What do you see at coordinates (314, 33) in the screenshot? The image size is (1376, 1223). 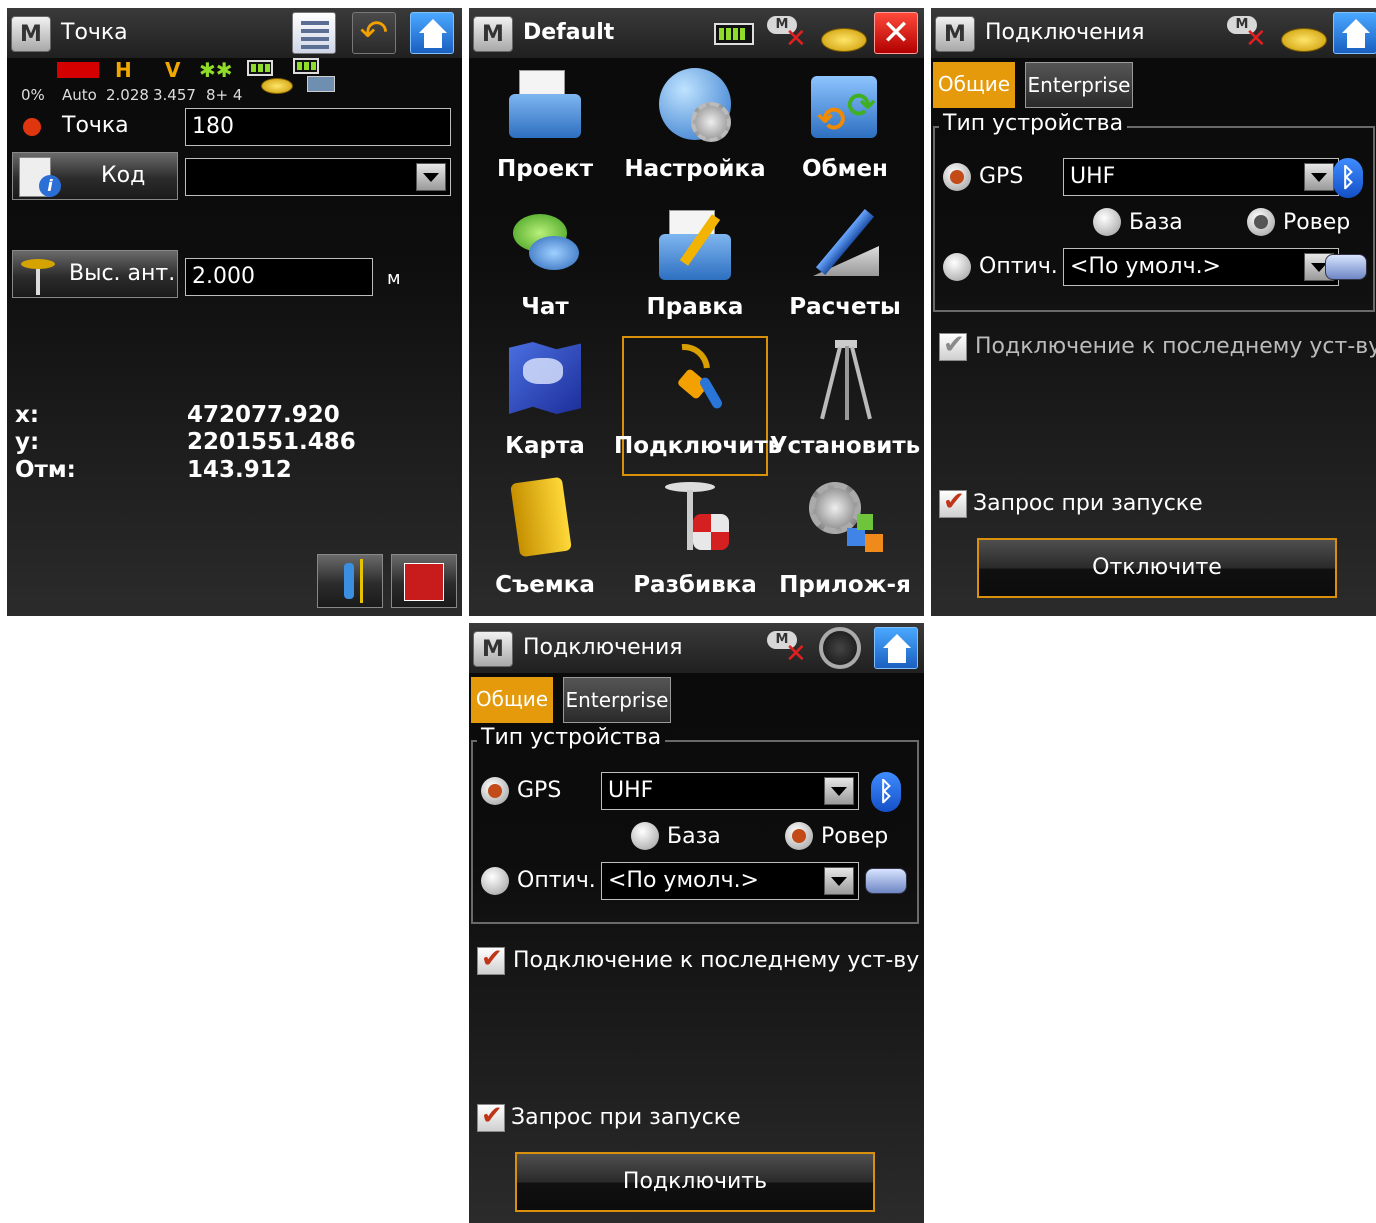 I see `list-icon` at bounding box center [314, 33].